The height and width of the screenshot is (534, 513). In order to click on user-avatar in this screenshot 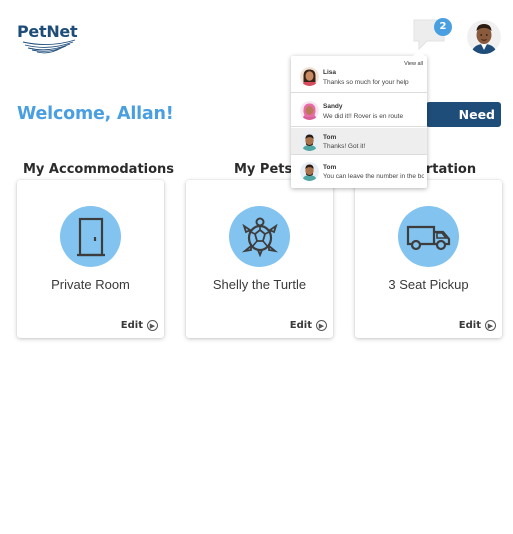, I will do `click(484, 37)`.